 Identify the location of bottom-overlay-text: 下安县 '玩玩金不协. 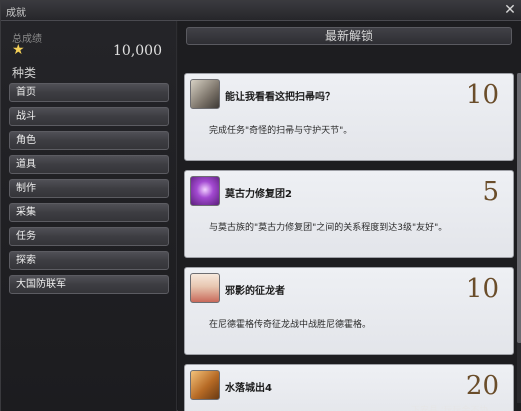
(450, 408).